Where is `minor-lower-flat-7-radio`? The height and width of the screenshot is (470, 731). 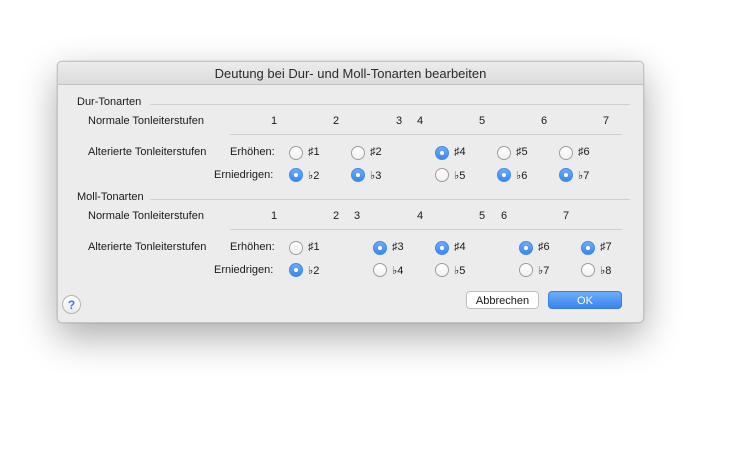
minor-lower-flat-7-radio is located at coordinates (526, 270).